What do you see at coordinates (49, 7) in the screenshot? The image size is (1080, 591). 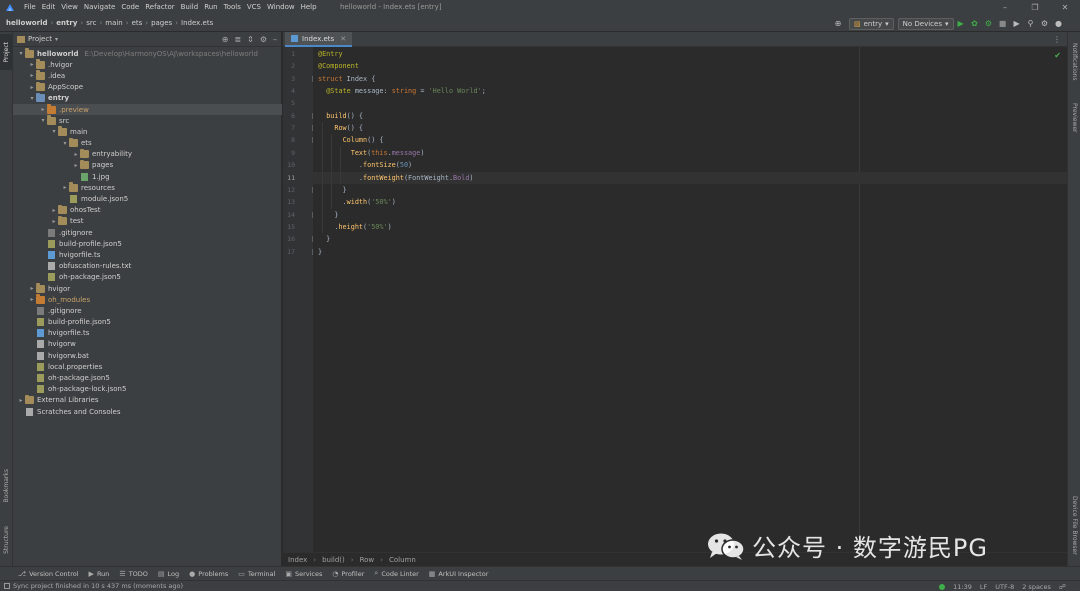 I see `menu-edit: Edit` at bounding box center [49, 7].